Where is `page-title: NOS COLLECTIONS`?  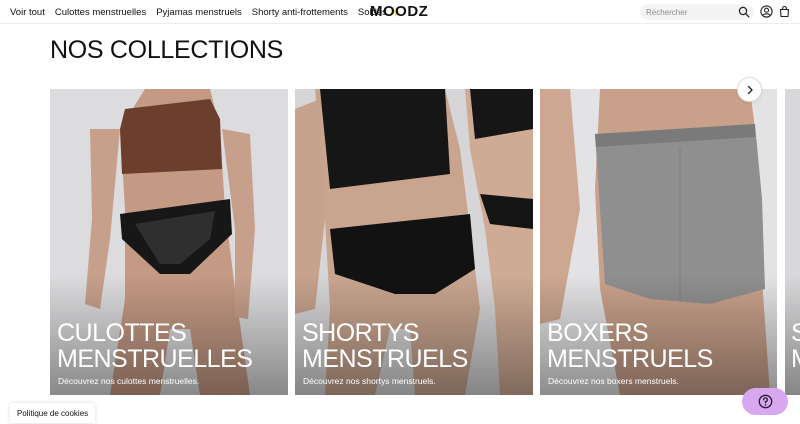
page-title: NOS COLLECTIONS is located at coordinates (167, 50).